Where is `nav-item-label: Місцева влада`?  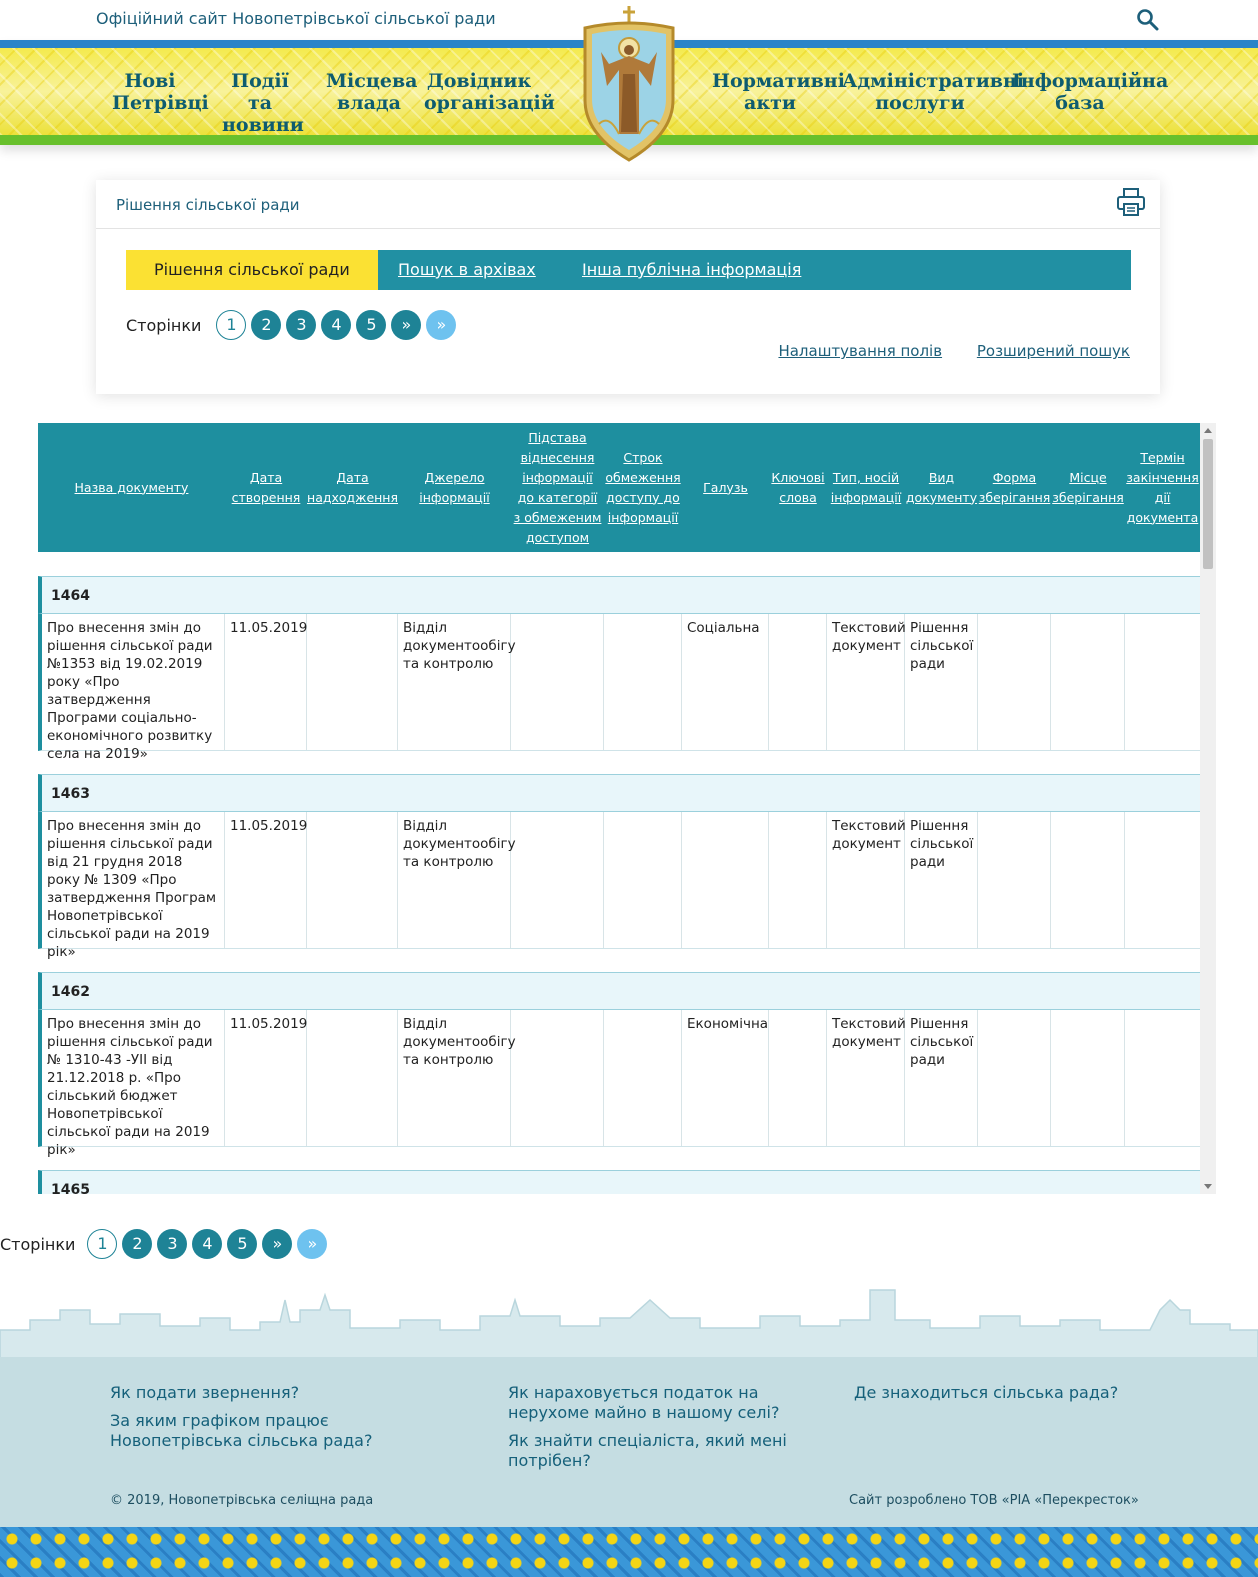
nav-item-label: Місцева влада is located at coordinates (372, 92).